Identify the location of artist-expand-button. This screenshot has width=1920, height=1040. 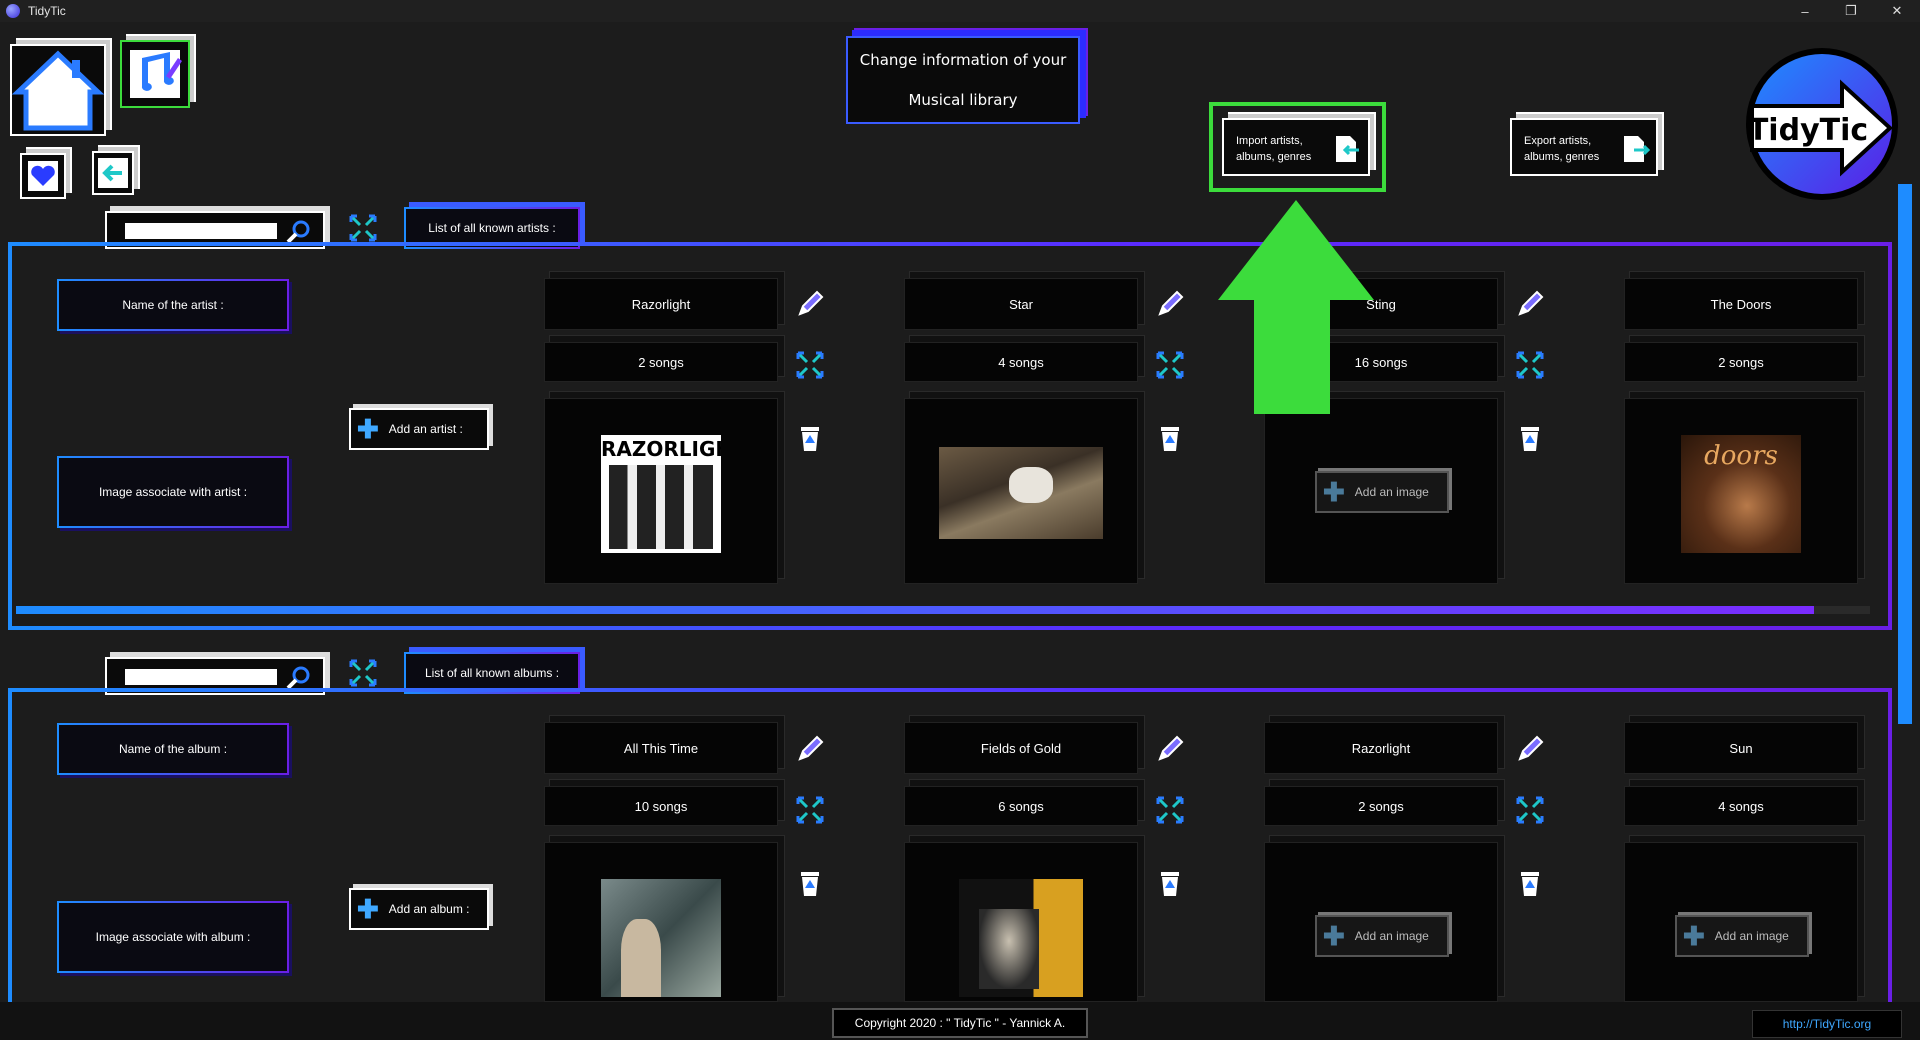
(363, 228).